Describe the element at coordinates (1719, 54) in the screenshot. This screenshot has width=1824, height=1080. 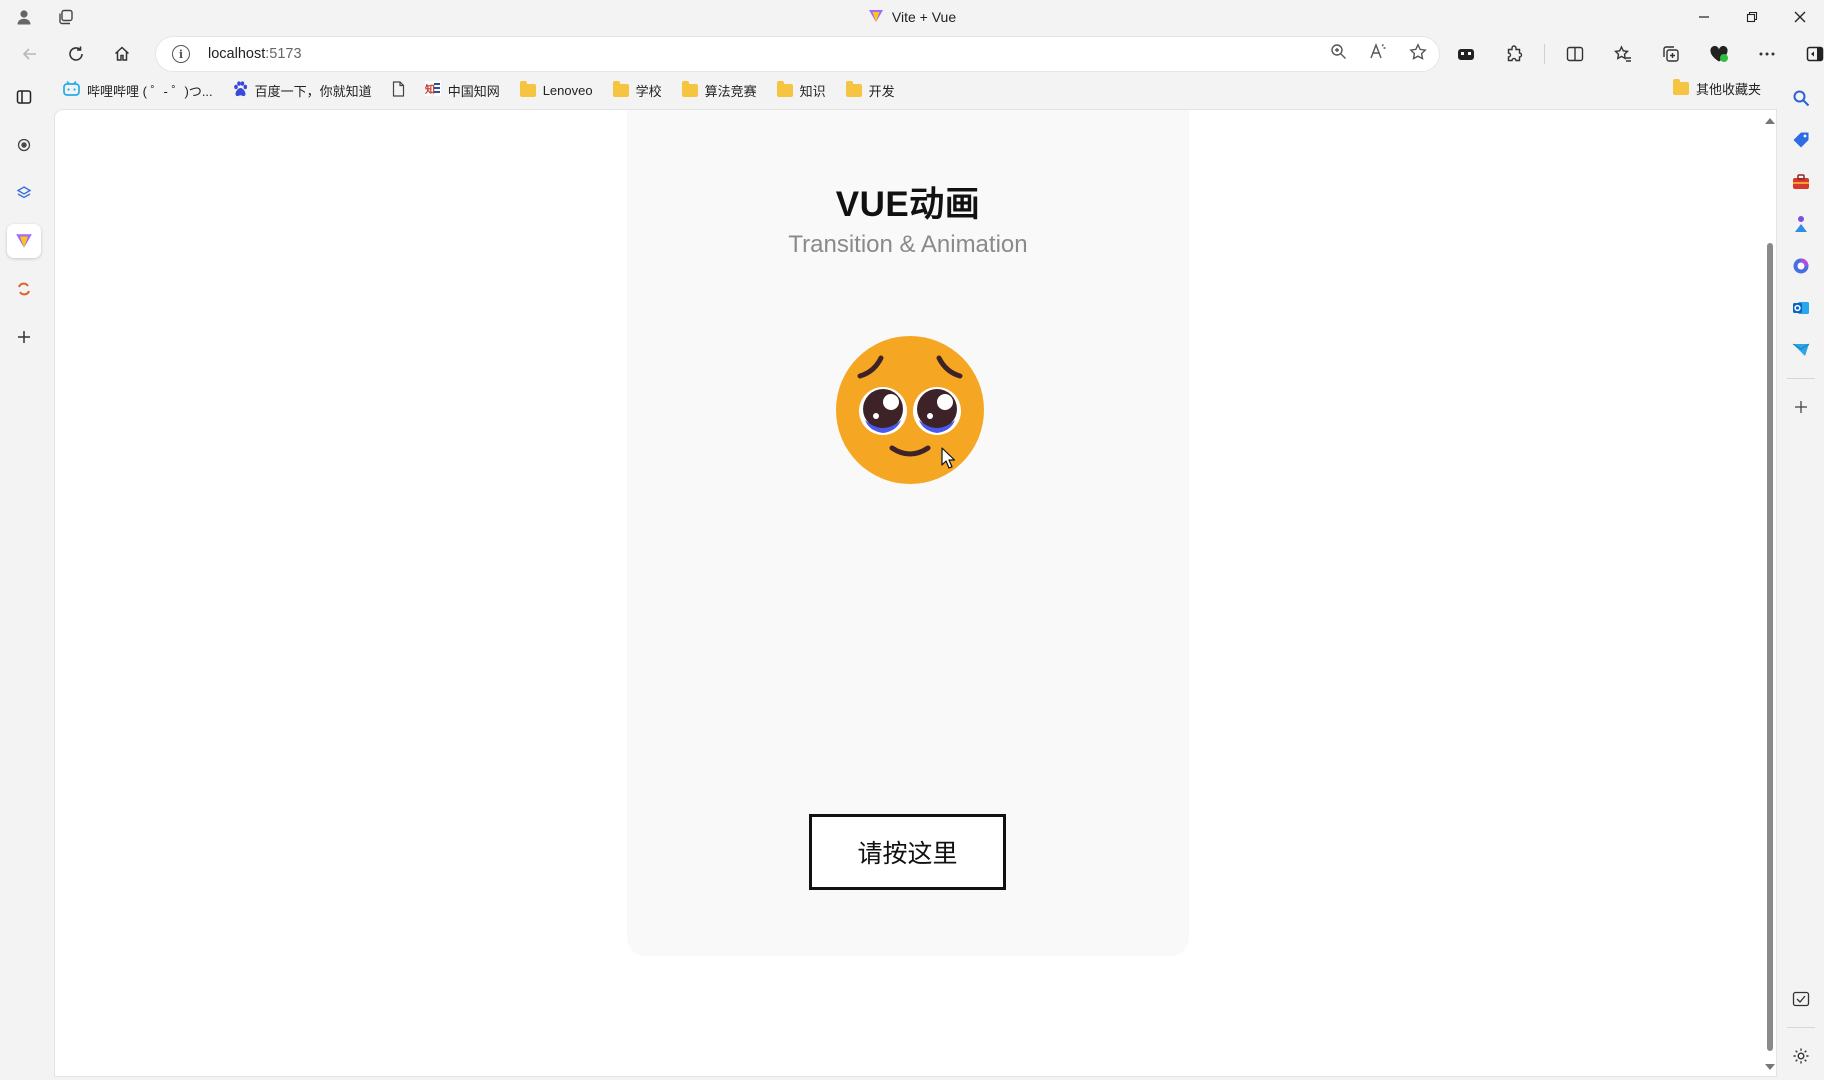
I see `browser-essentials-icon` at that location.